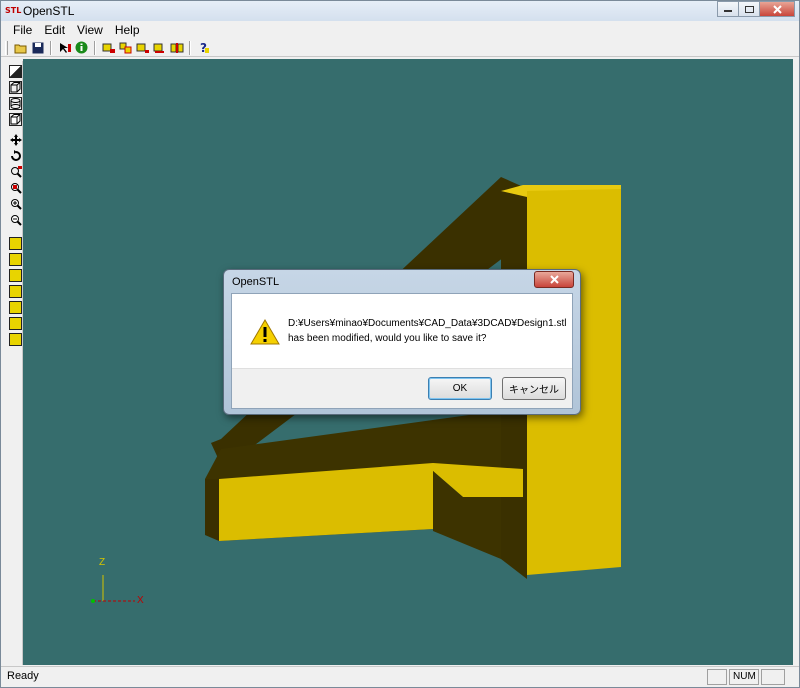 The image size is (800, 688). I want to click on status-num: NUM, so click(744, 677).